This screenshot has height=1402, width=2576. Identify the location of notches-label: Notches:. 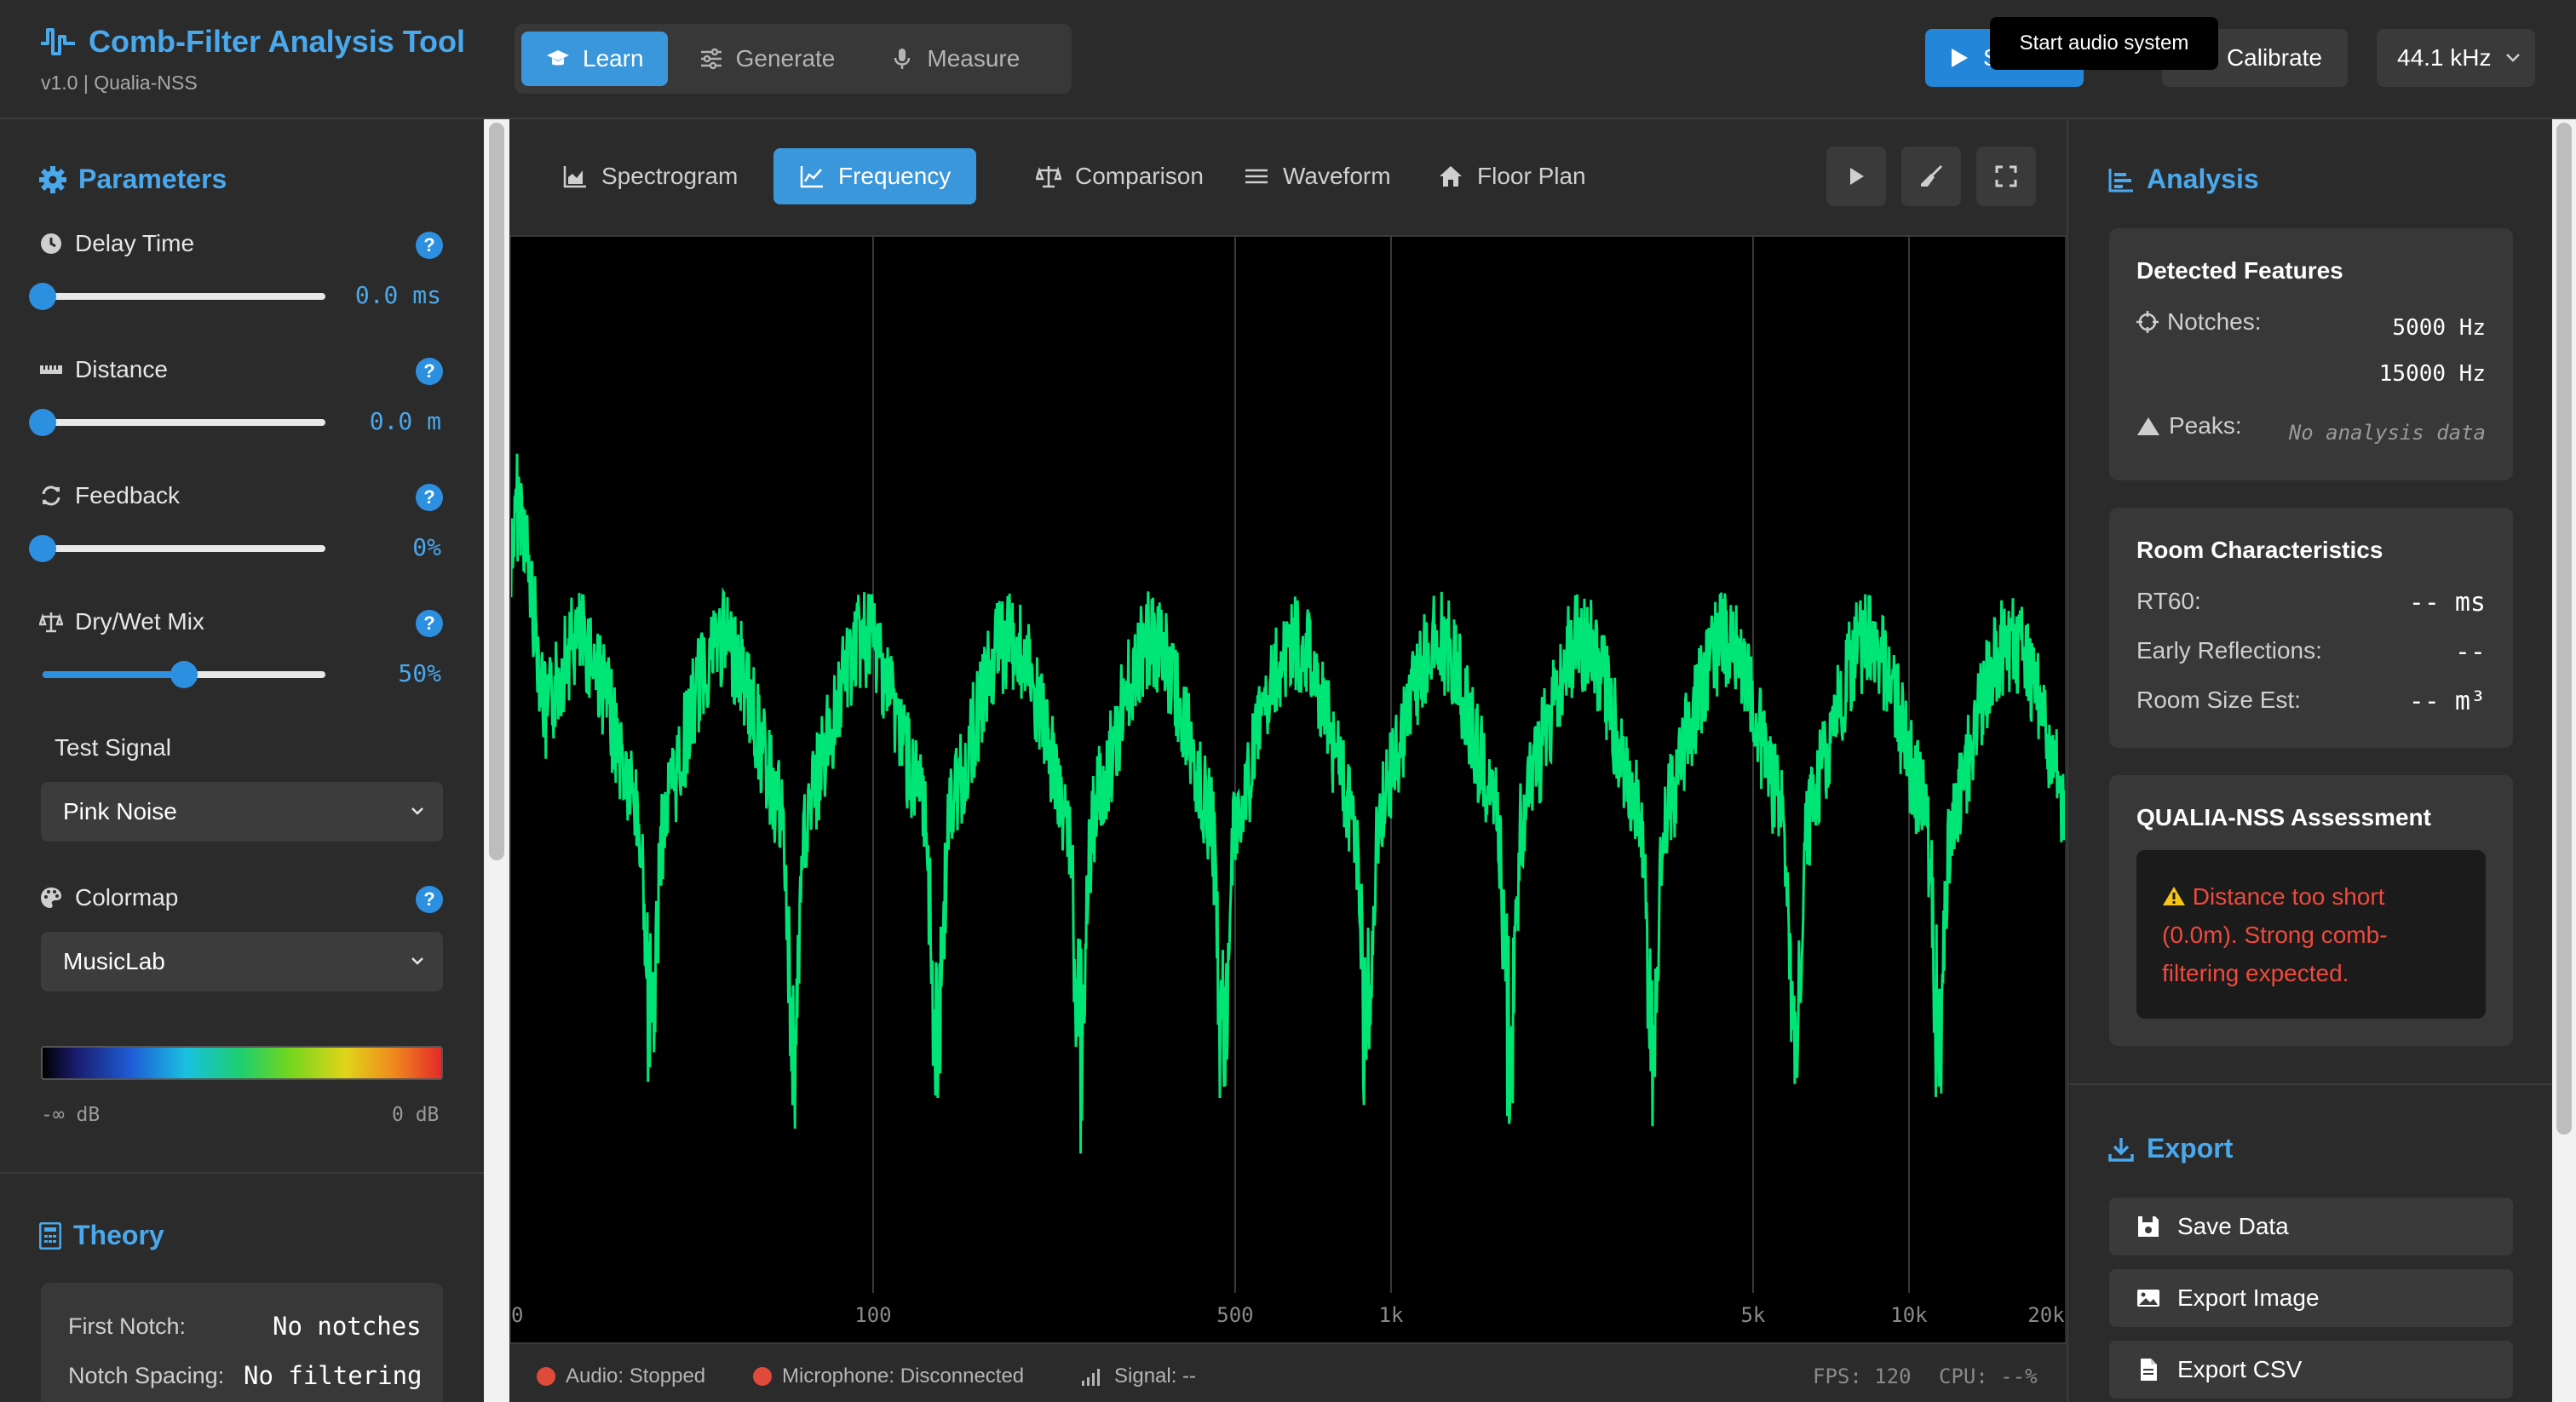
(2199, 322).